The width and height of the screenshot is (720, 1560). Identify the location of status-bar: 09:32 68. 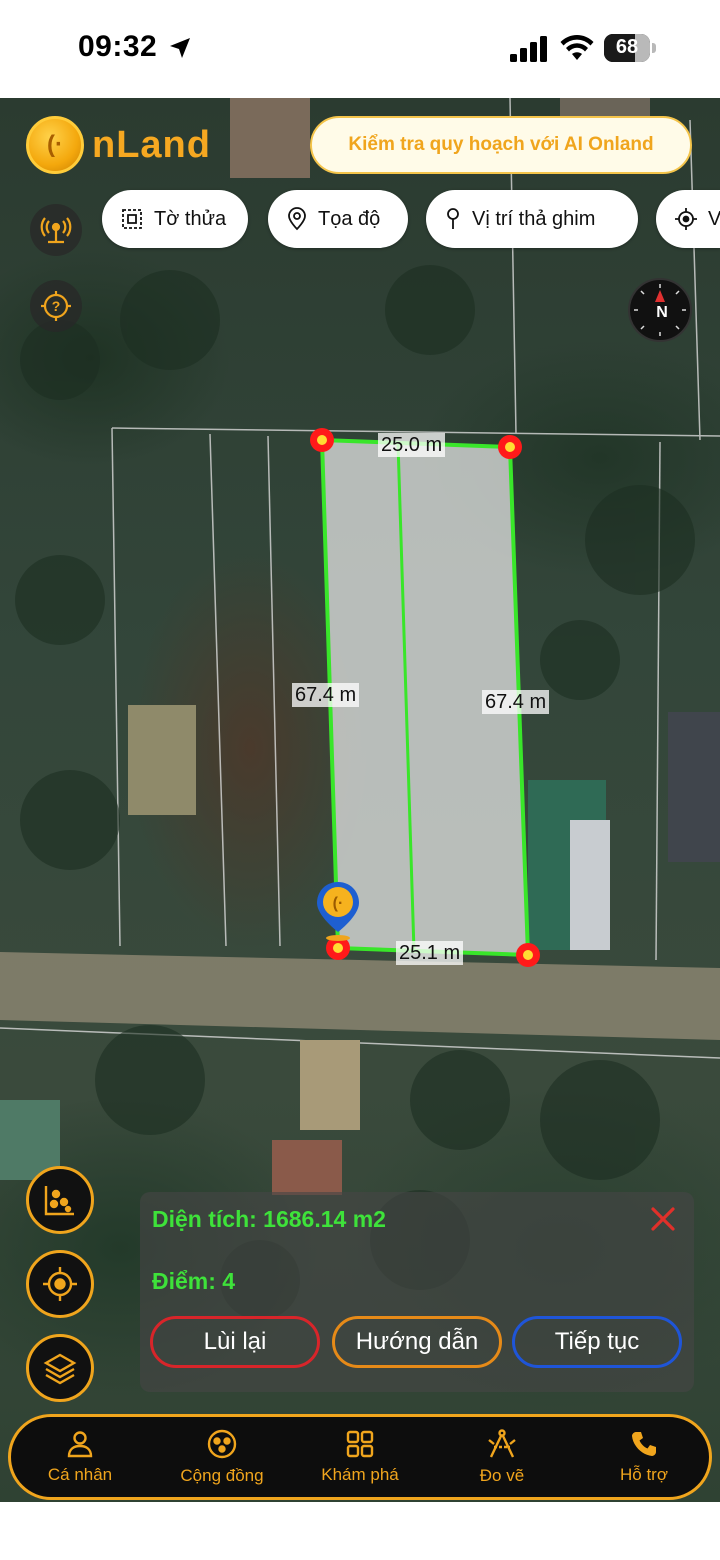
(360, 49).